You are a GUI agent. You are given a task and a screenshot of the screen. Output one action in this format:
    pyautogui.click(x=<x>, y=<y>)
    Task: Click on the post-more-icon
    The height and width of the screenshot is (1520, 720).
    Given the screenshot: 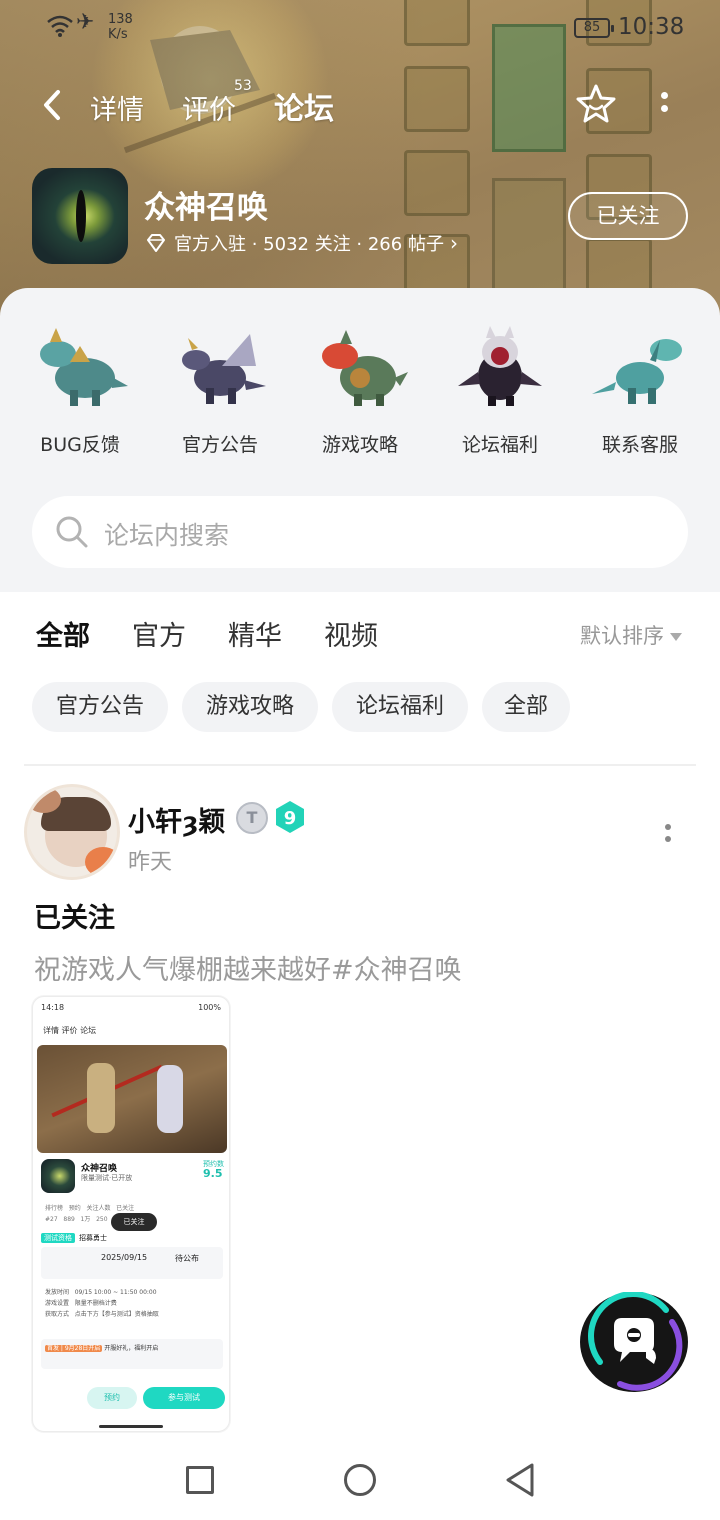 What is the action you would take?
    pyautogui.click(x=668, y=836)
    